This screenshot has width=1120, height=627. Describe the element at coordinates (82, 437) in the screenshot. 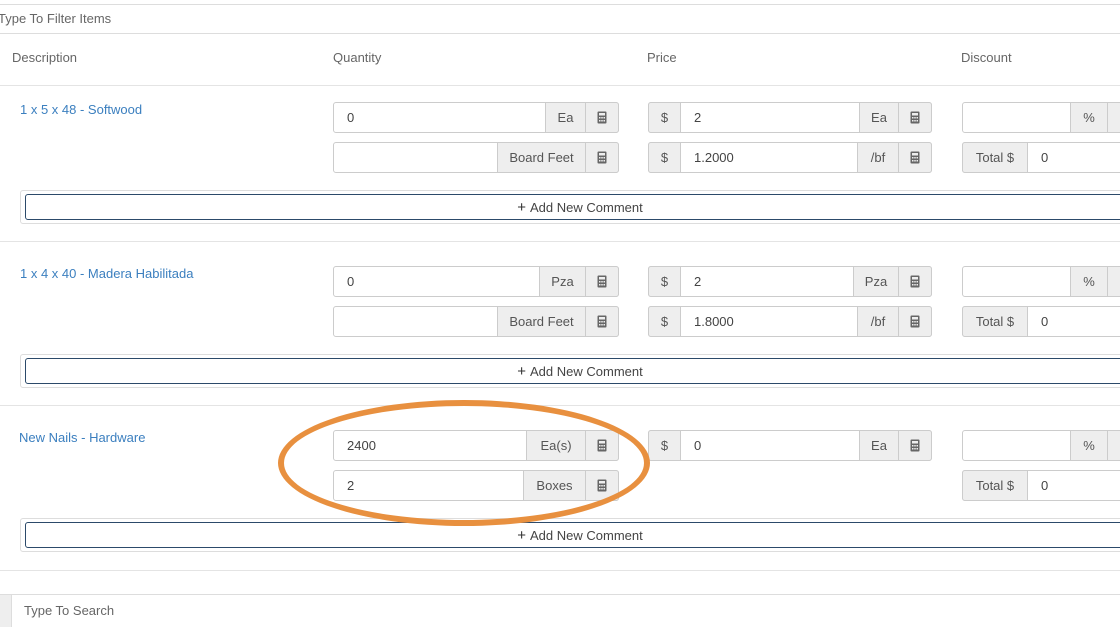

I see `item-link: New Nails - Hardware` at that location.